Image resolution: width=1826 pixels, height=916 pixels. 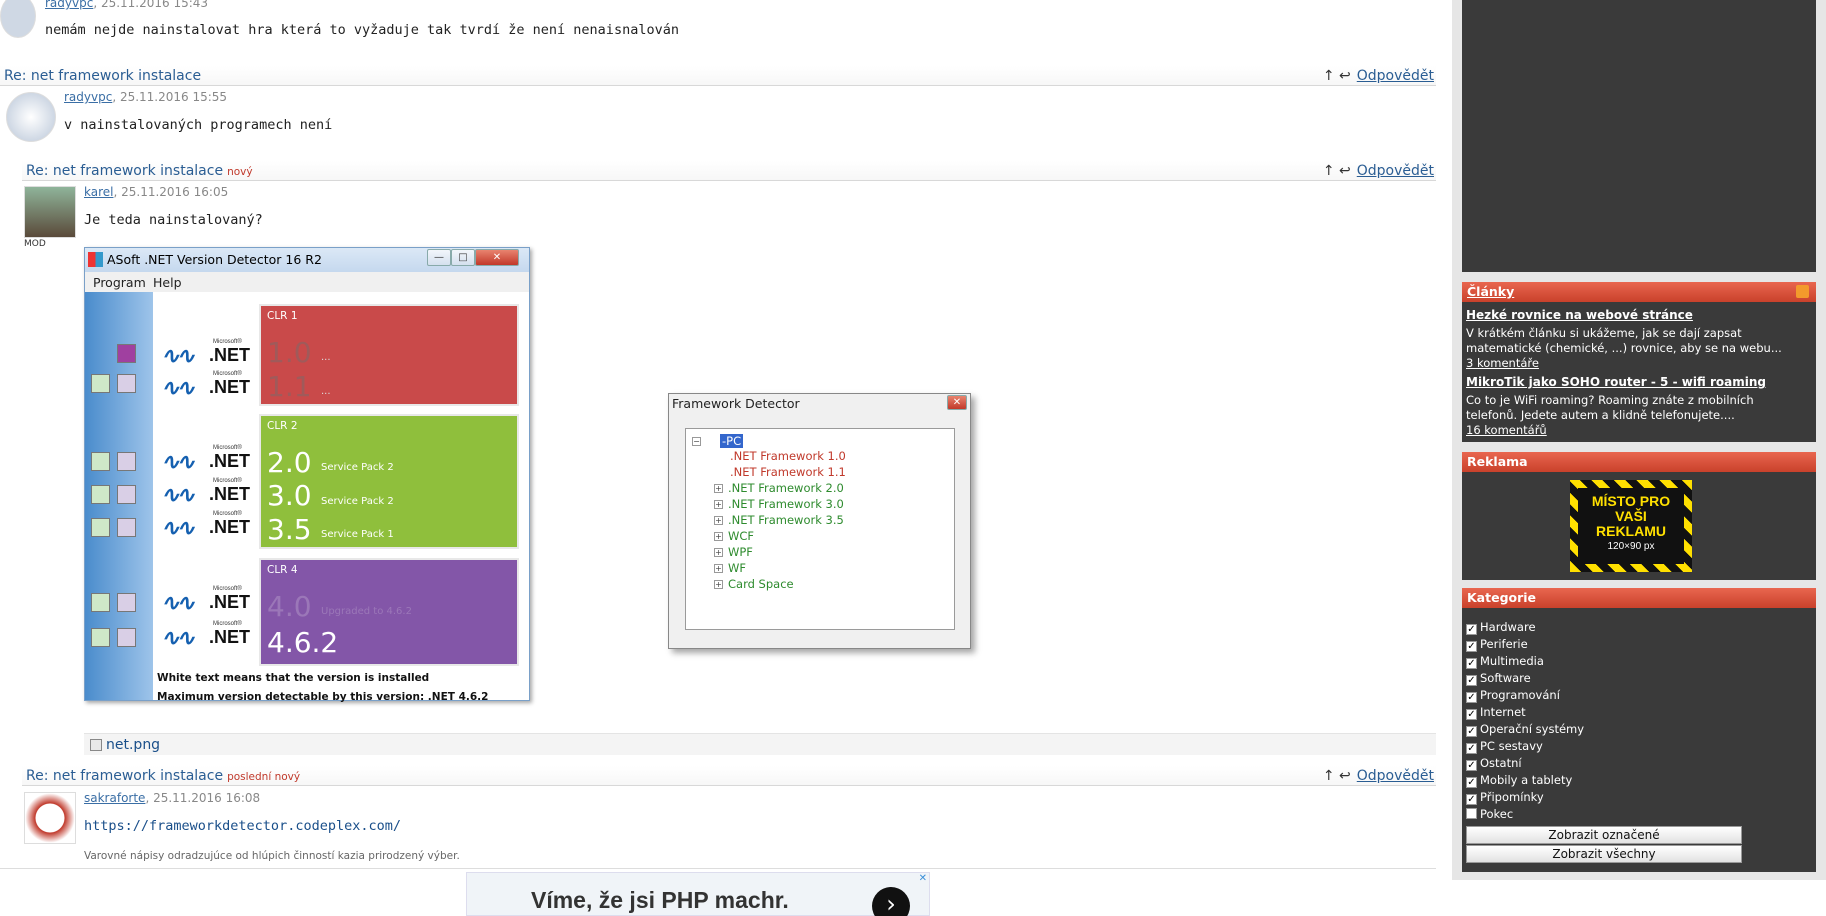 I want to click on category-label: Programování, so click(x=1520, y=695).